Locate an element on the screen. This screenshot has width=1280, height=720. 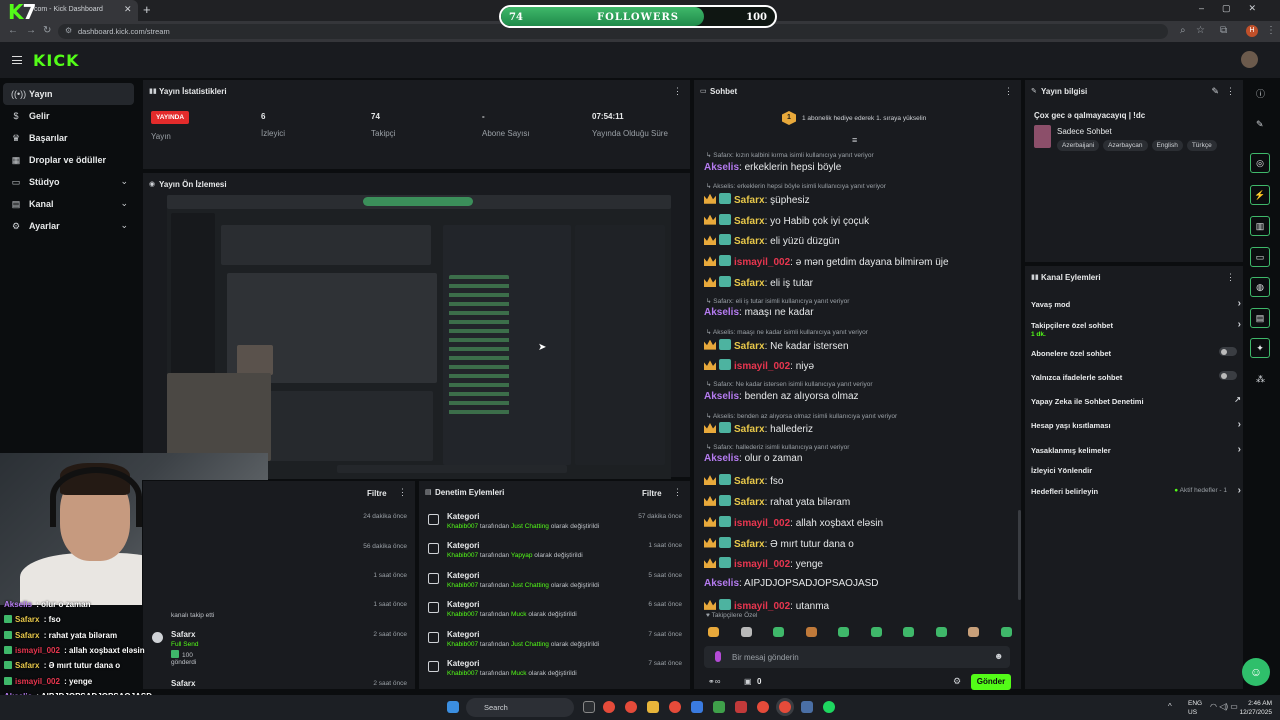
language-indicator: ENG US is located at coordinates (1195, 708).